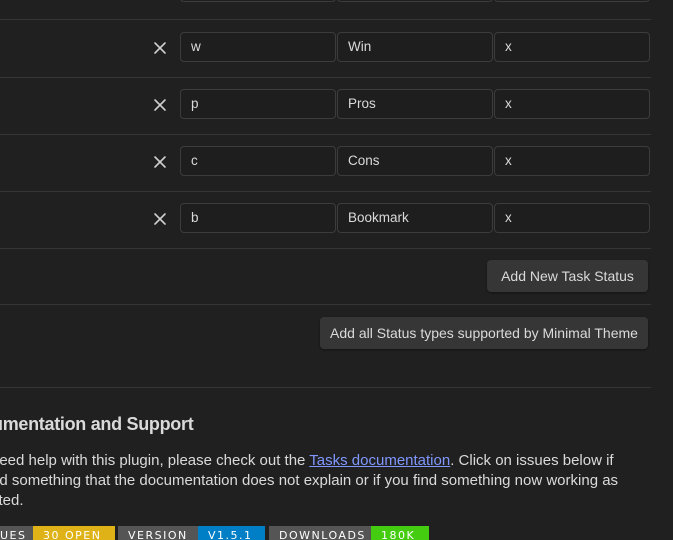 The image size is (673, 540). Describe the element at coordinates (258, 47) in the screenshot. I see `status-symbol-input: w` at that location.